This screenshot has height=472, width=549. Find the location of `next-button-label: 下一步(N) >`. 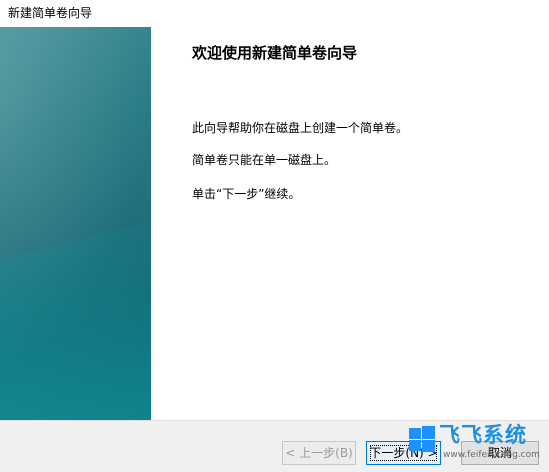

next-button-label: 下一步(N) > is located at coordinates (403, 453).